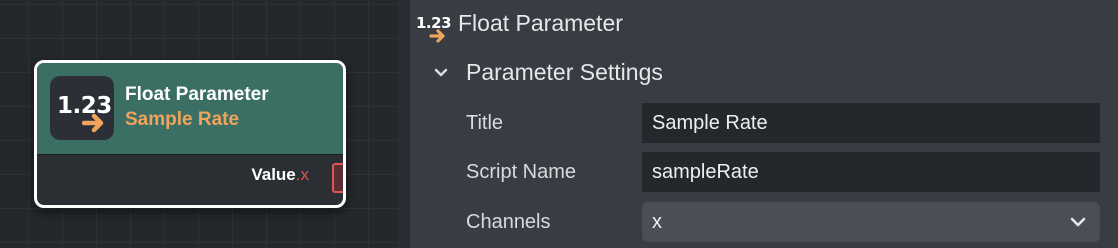  I want to click on title-input, so click(871, 123).